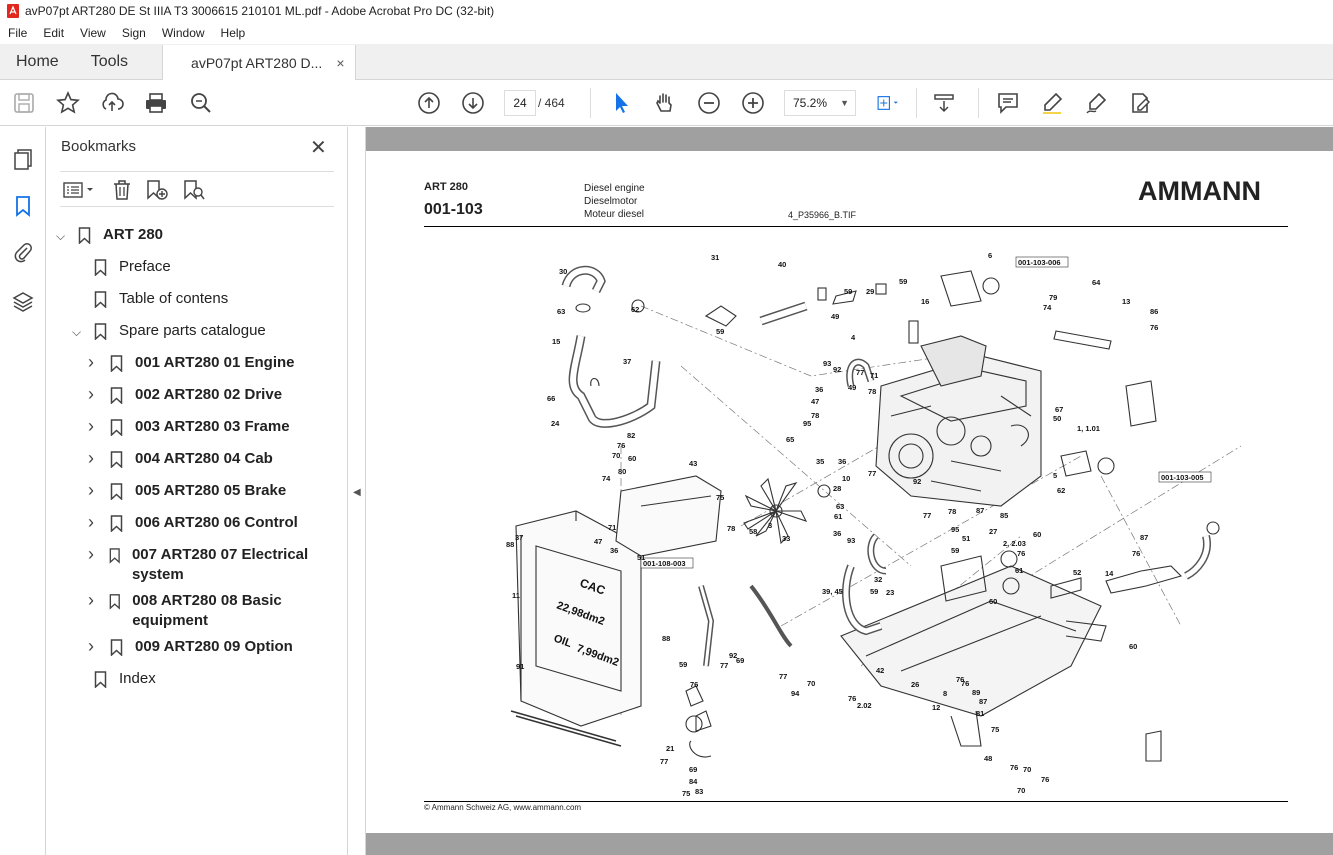 The image size is (1333, 855). I want to click on delete-bookmark-icon, so click(122, 192).